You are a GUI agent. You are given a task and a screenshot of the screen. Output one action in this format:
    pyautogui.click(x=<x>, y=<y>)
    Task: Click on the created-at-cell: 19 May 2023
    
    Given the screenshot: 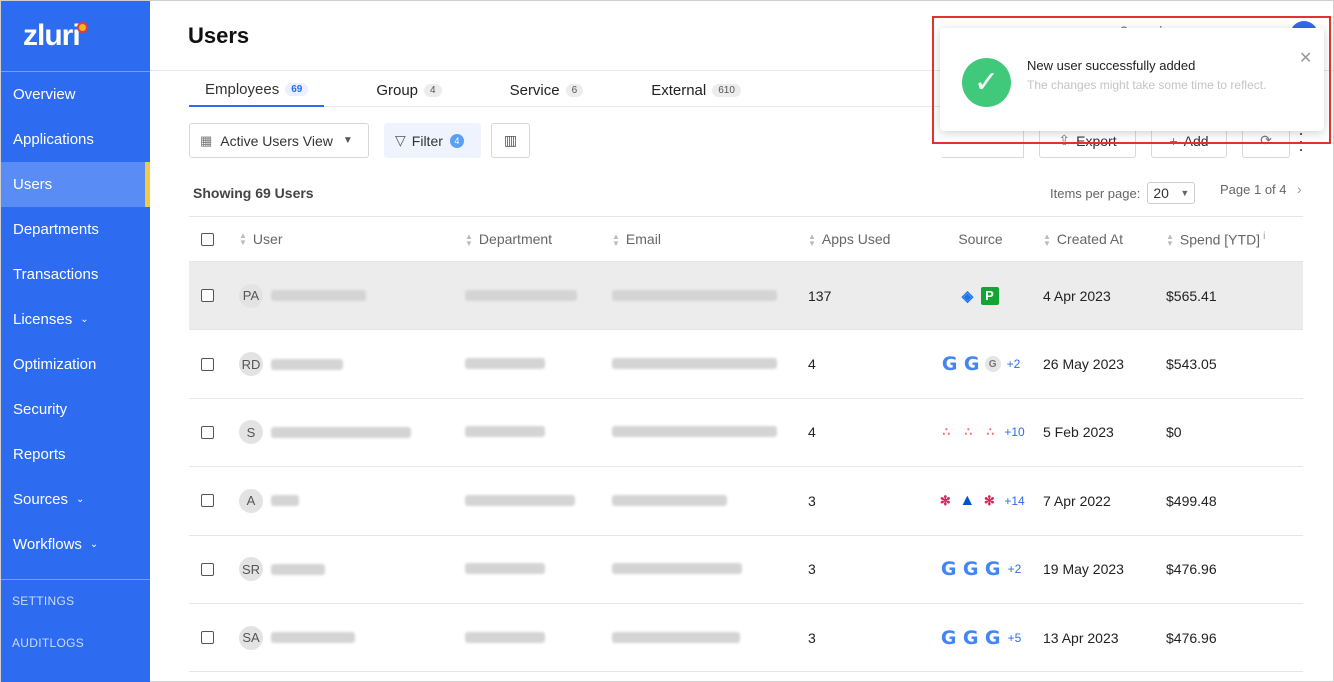 What is the action you would take?
    pyautogui.click(x=1083, y=569)
    